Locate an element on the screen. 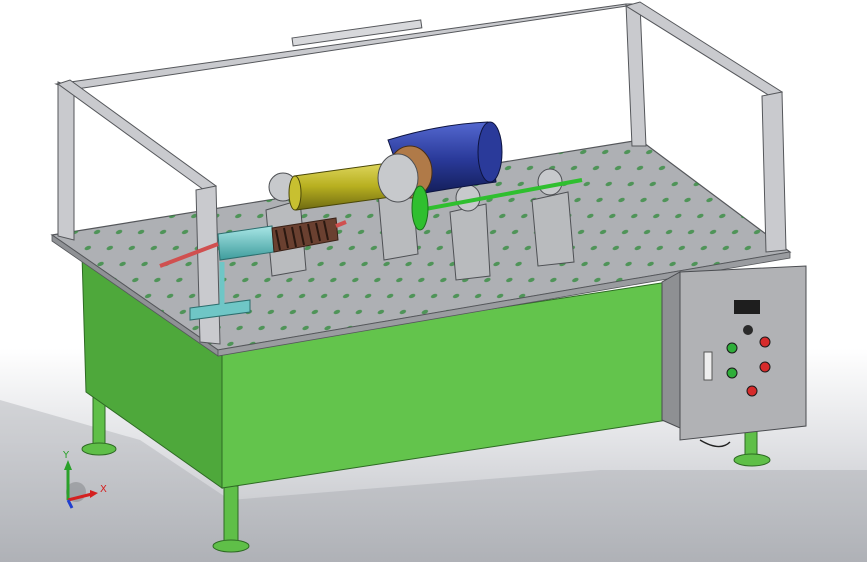 This screenshot has height=562, width=867. control-display is located at coordinates (747, 307).